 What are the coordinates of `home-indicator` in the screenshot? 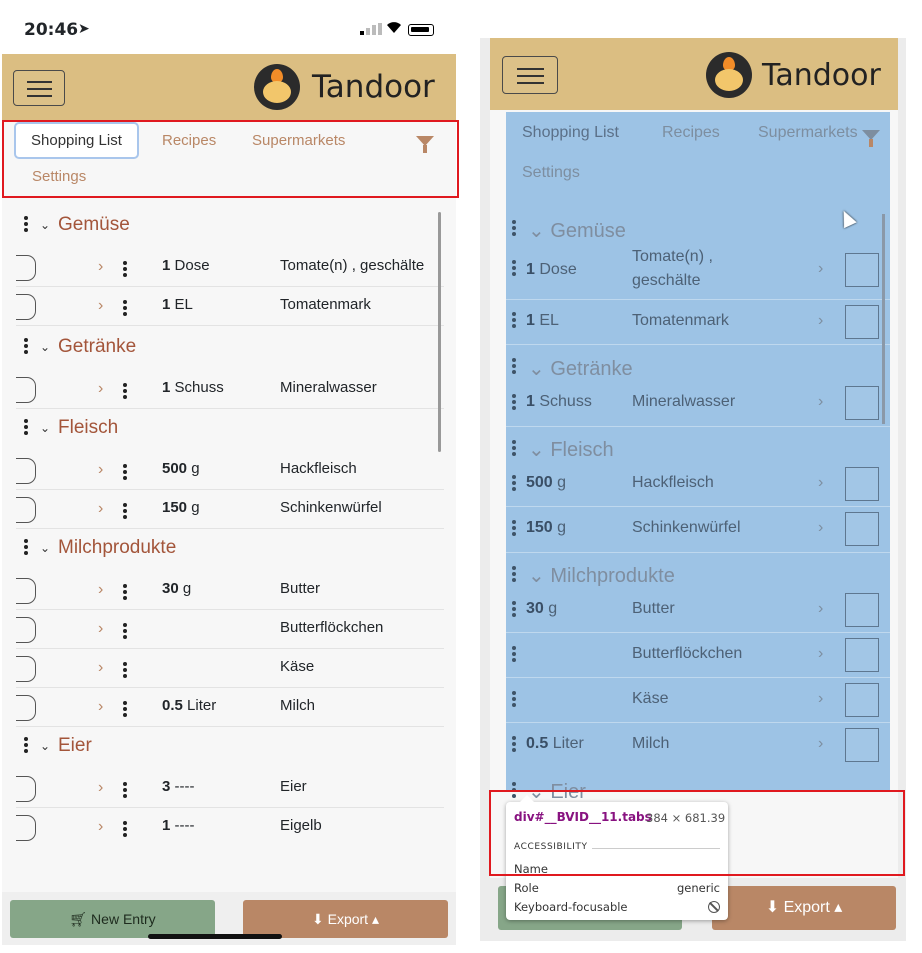 It's located at (215, 936).